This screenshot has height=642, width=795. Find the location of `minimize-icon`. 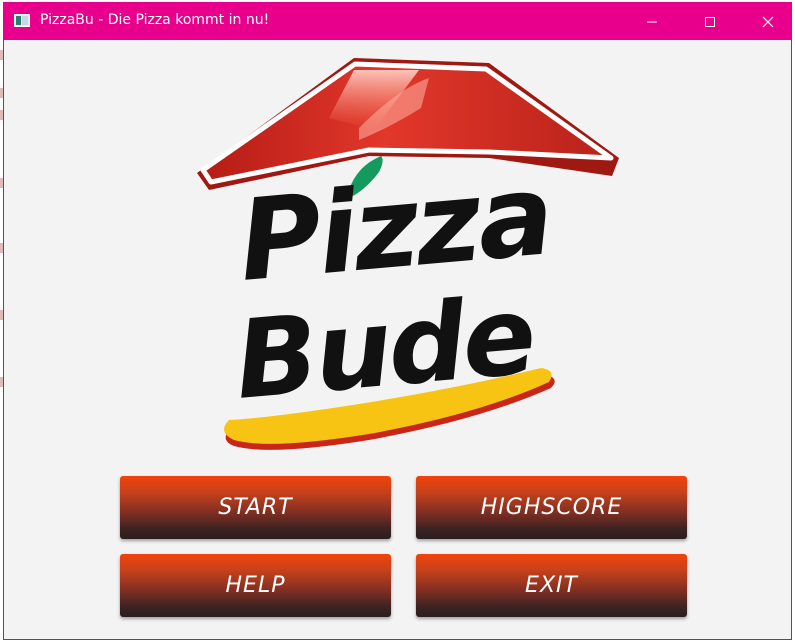

minimize-icon is located at coordinates (652, 22).